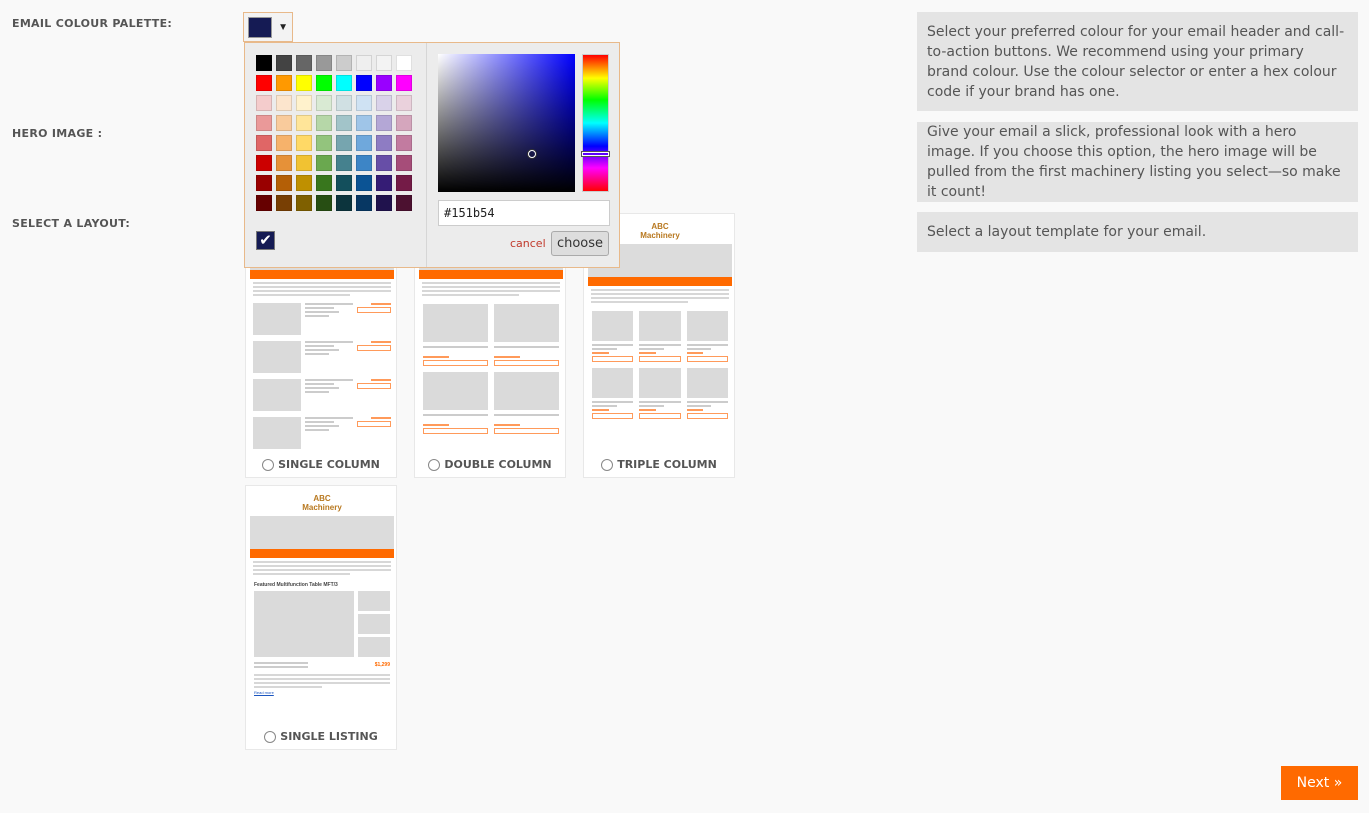  Describe the element at coordinates (329, 736) in the screenshot. I see `single-listing-label: SINGLE LISTING` at that location.